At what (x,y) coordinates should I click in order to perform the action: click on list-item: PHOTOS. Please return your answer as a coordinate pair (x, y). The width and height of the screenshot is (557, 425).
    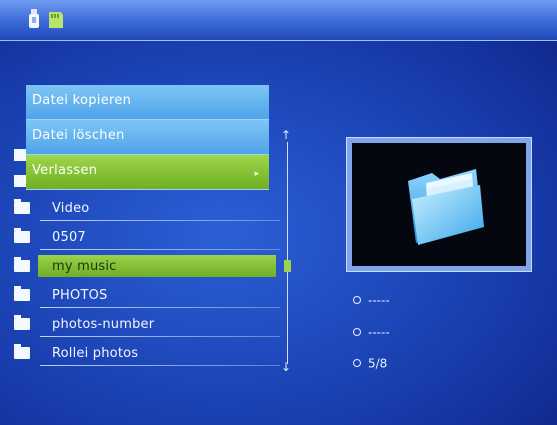
    Looking at the image, I should click on (147, 296).